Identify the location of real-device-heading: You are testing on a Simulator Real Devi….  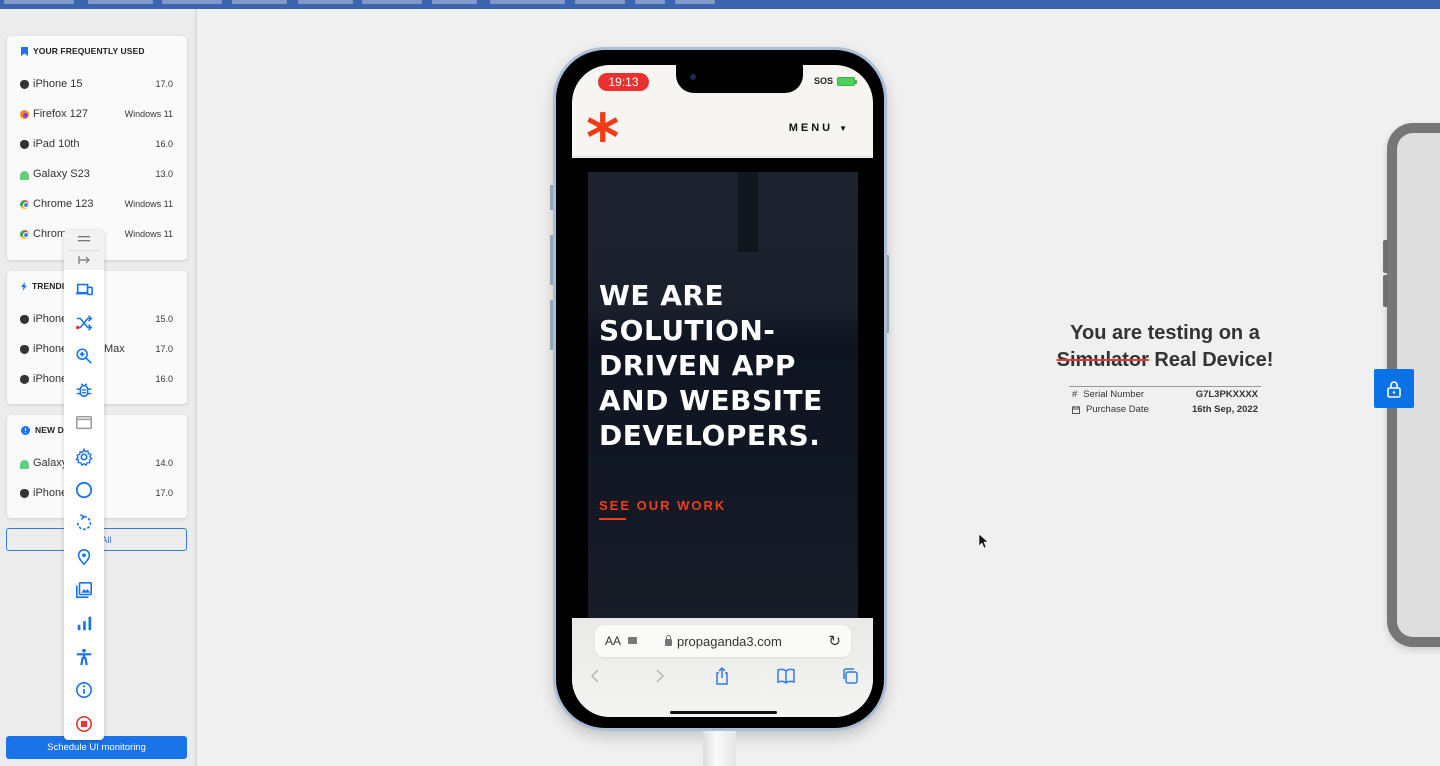
(1165, 346).